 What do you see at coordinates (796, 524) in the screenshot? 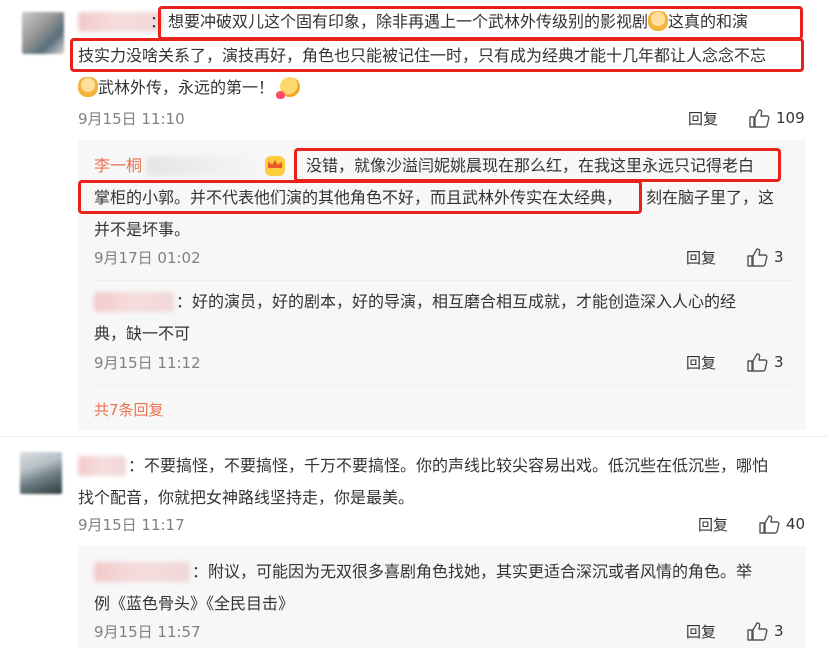
I see `like-count: 40` at bounding box center [796, 524].